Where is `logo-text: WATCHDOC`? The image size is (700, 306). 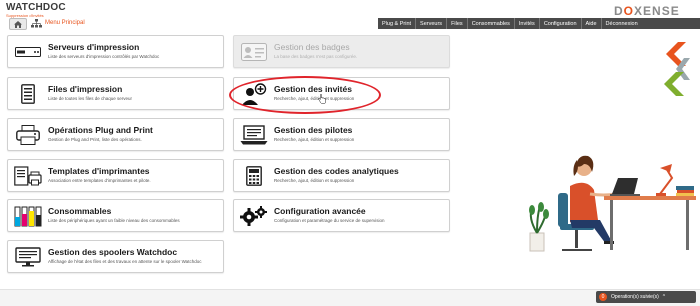
logo-text: WATCHDOC is located at coordinates (36, 7).